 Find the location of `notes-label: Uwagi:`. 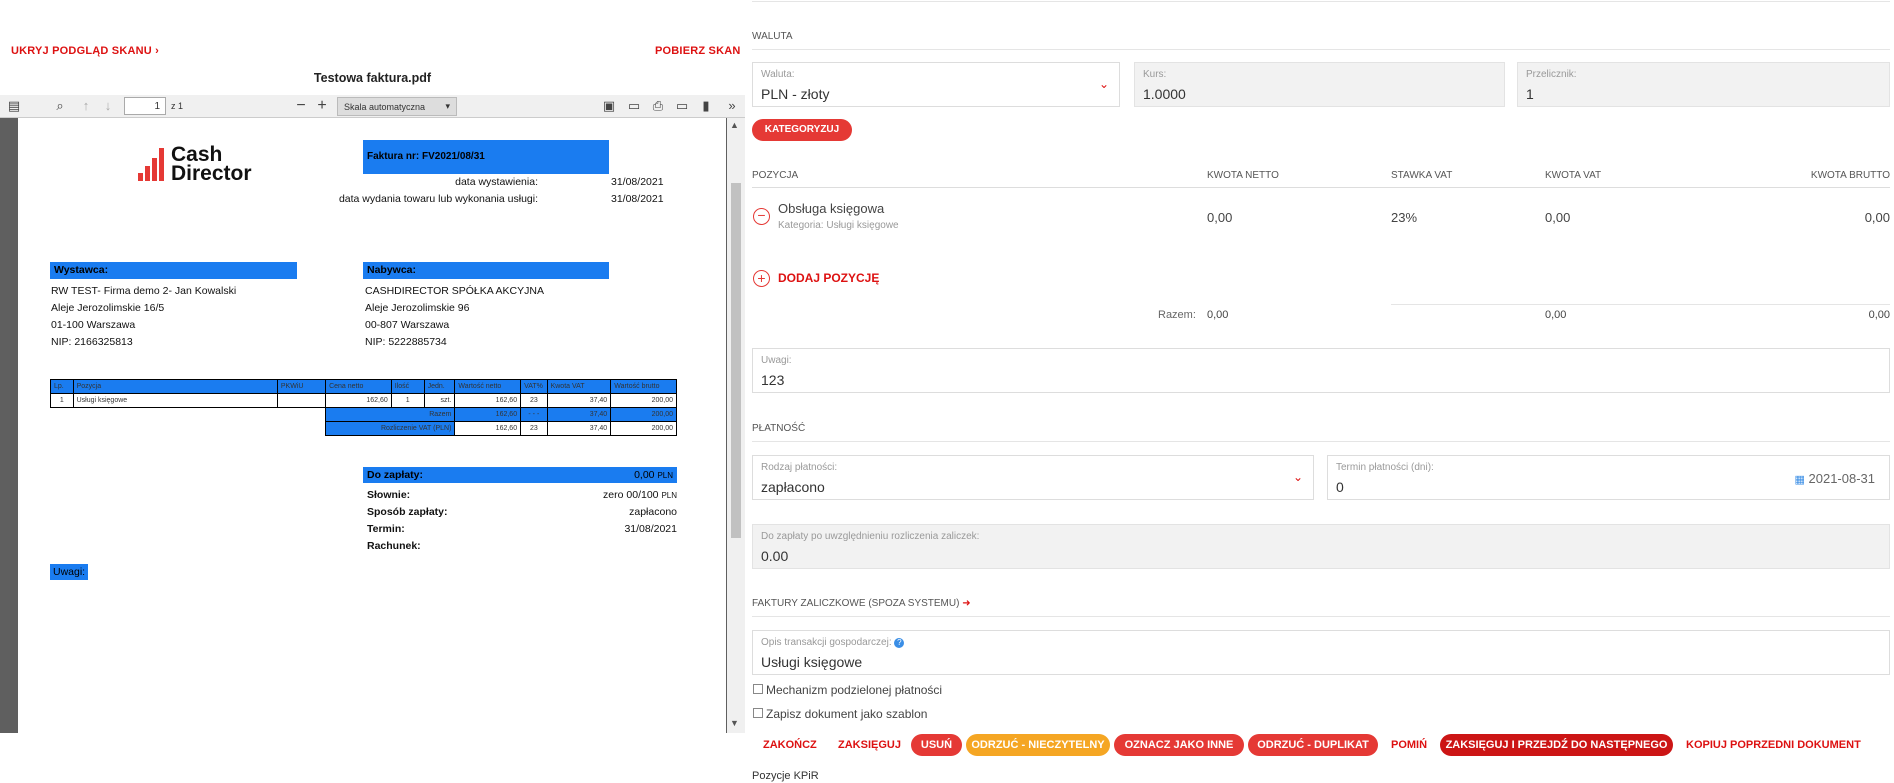

notes-label: Uwagi: is located at coordinates (69, 572).